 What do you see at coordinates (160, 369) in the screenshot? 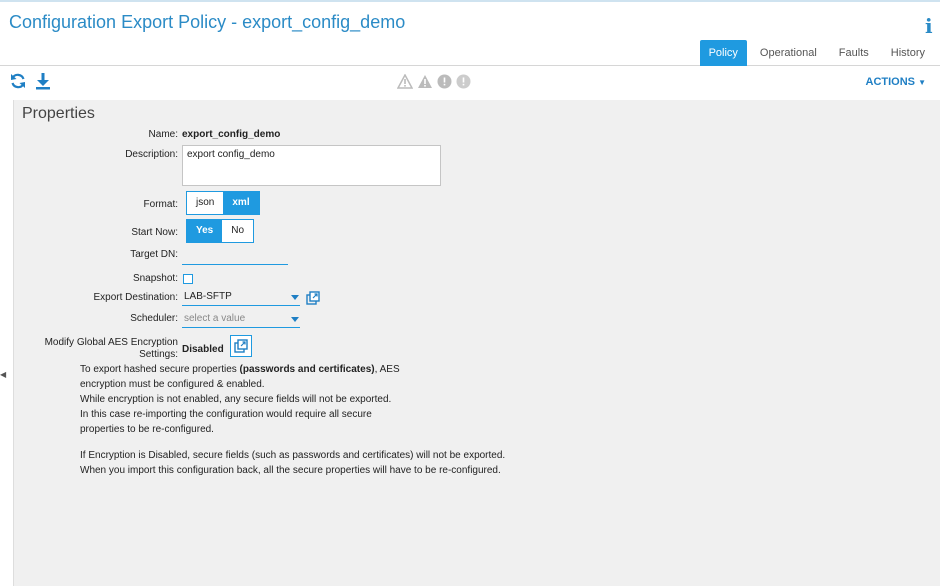
I see `note1-text-a: To export hashed secure properties` at bounding box center [160, 369].